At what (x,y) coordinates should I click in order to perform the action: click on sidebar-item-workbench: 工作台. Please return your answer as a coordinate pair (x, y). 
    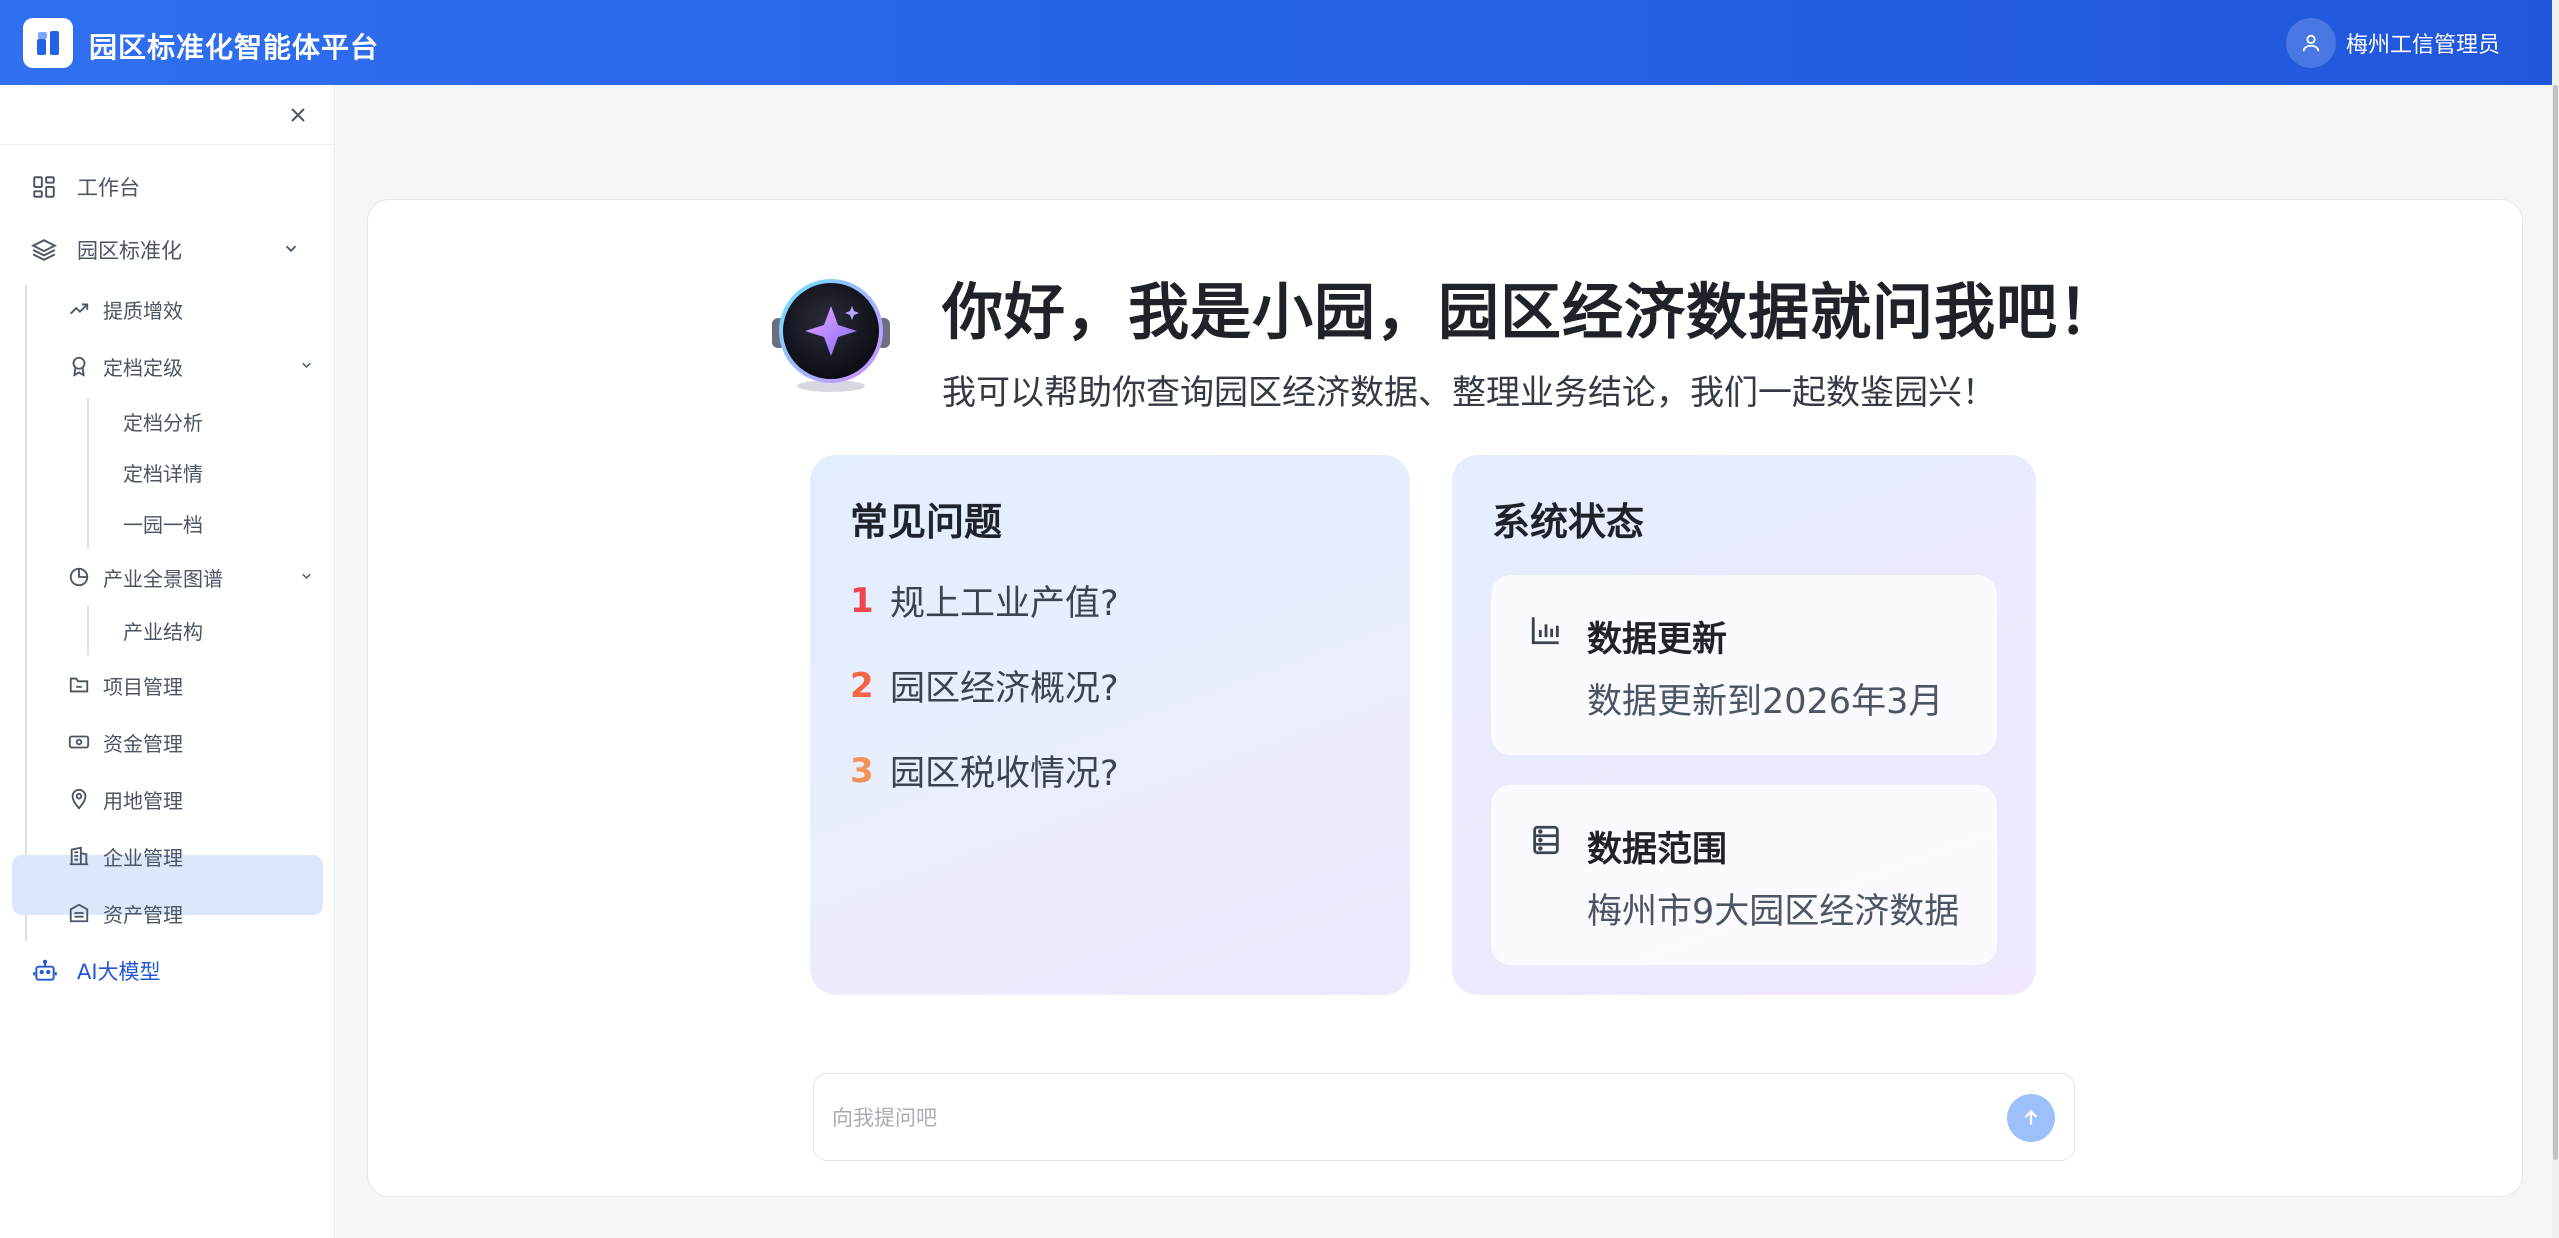
    Looking at the image, I should click on (84, 187).